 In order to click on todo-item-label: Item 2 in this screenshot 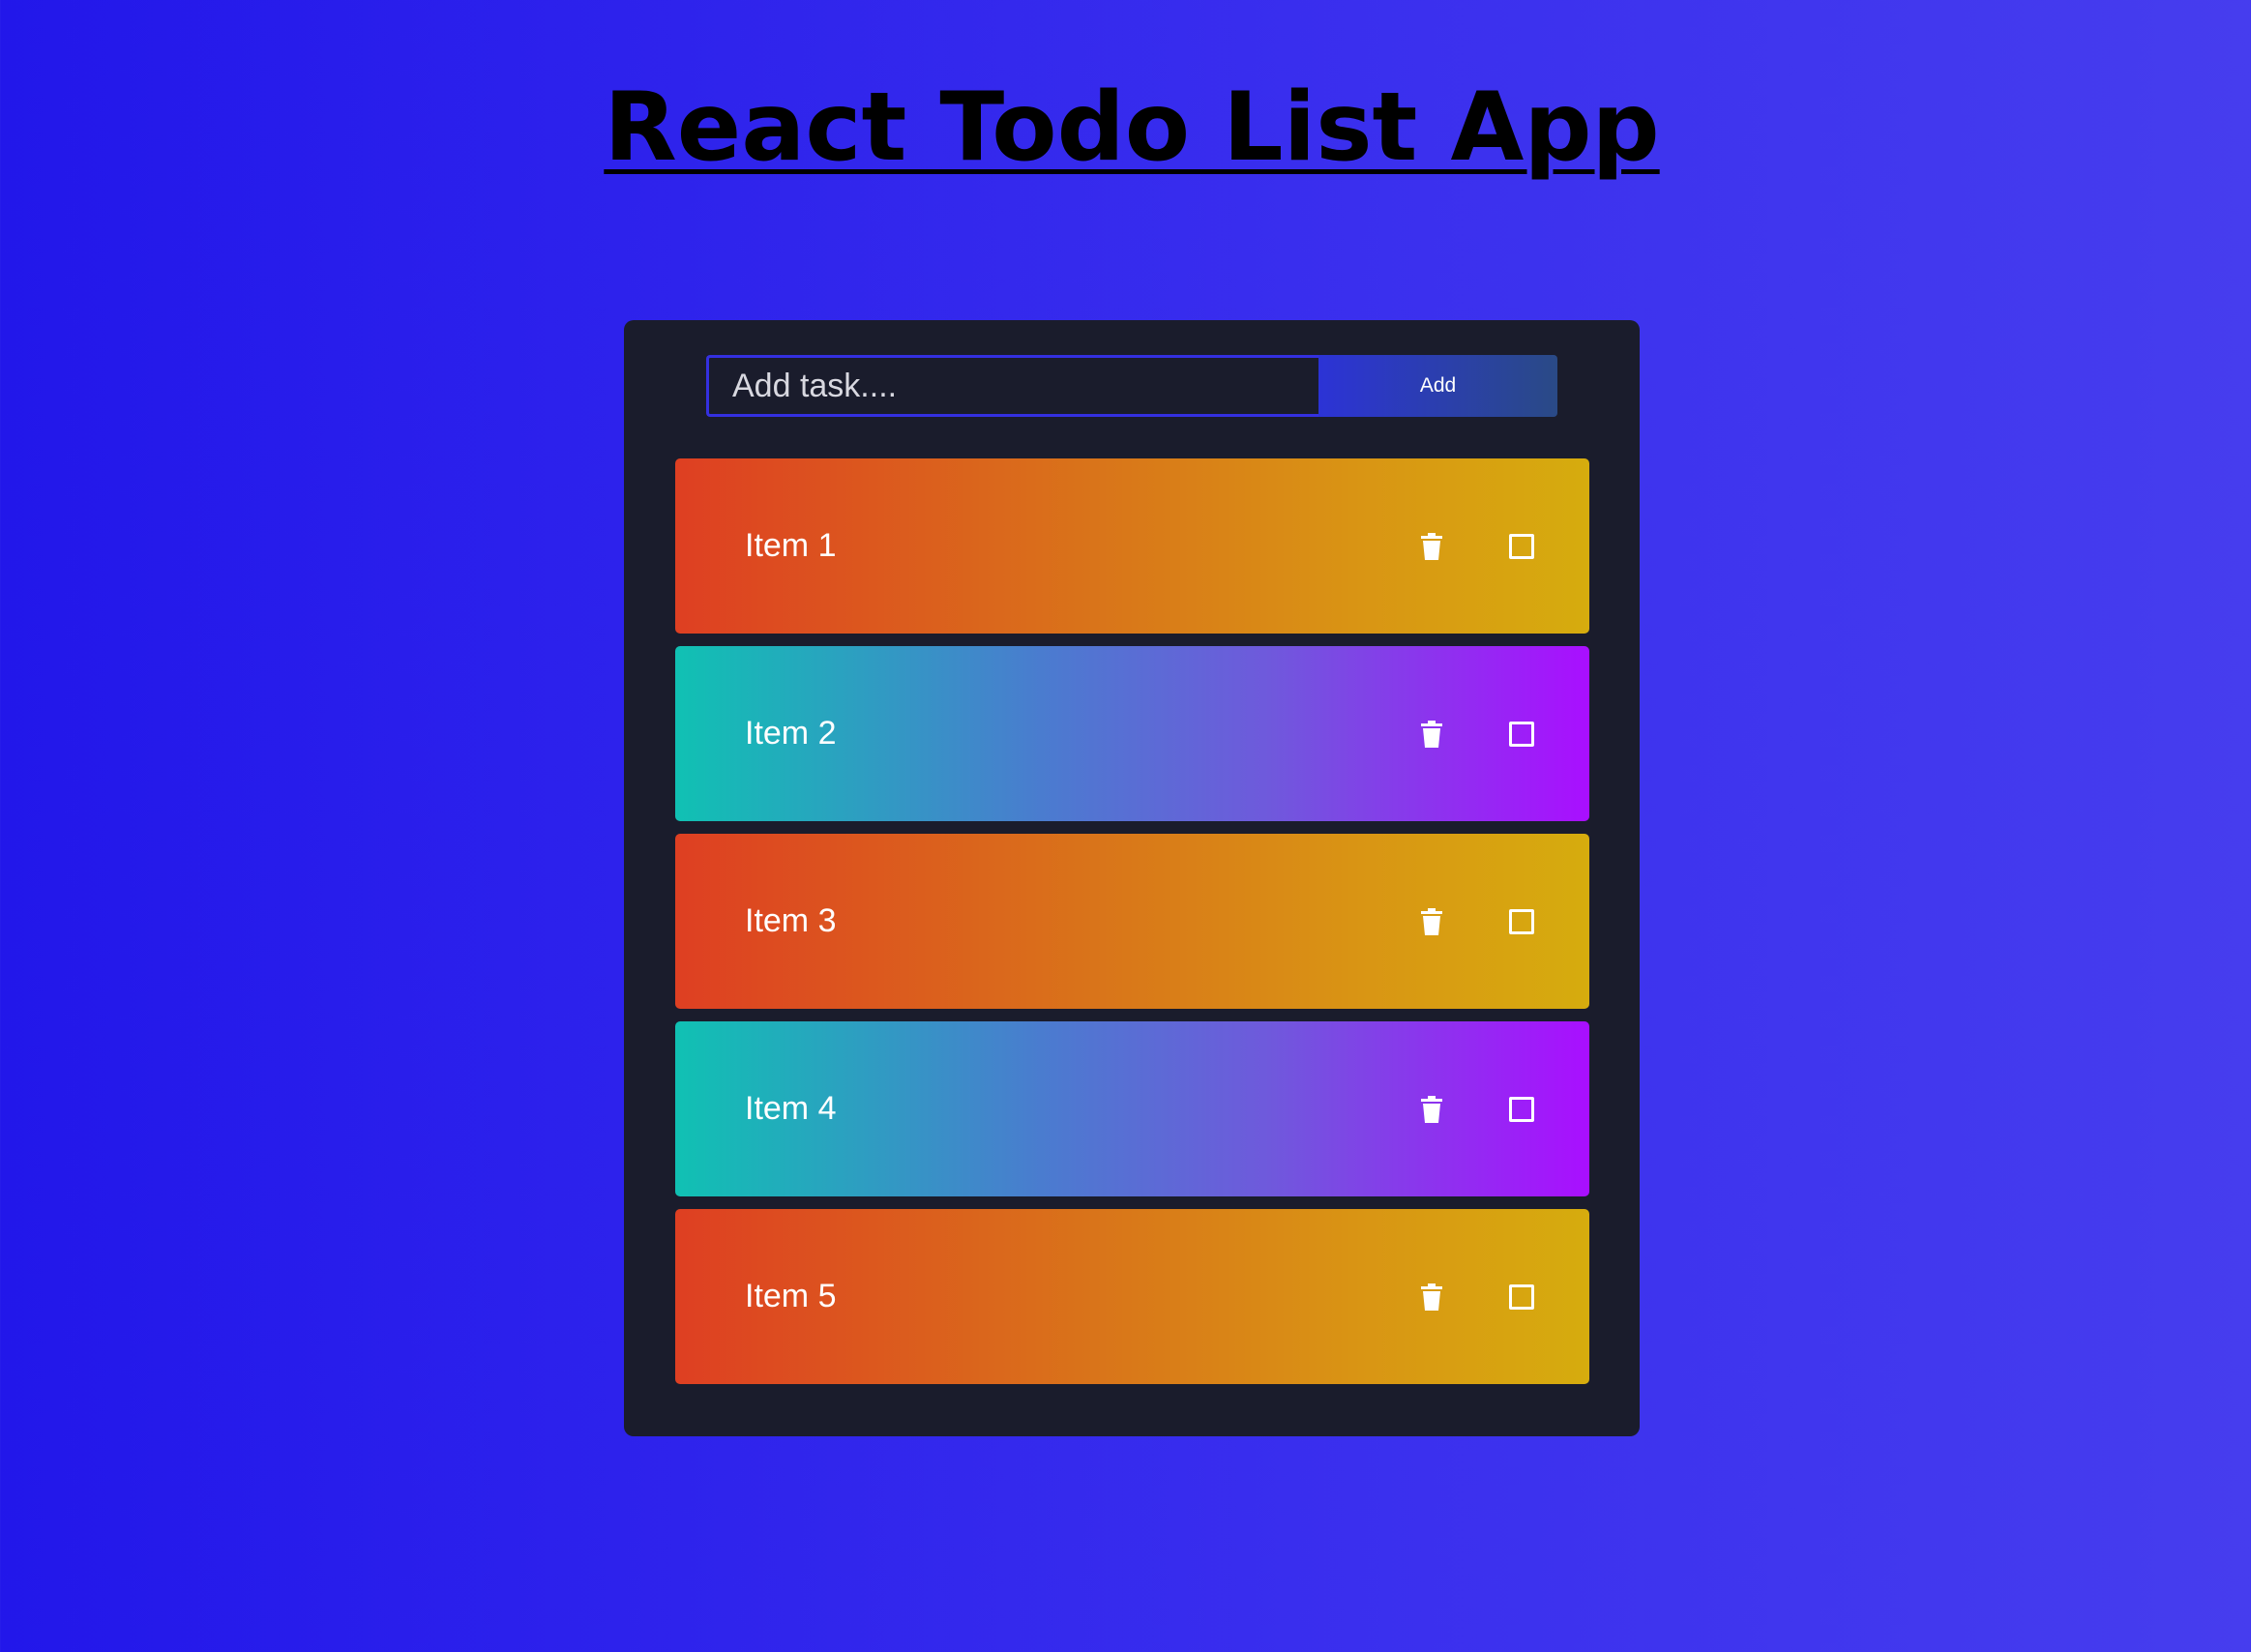, I will do `click(791, 733)`.